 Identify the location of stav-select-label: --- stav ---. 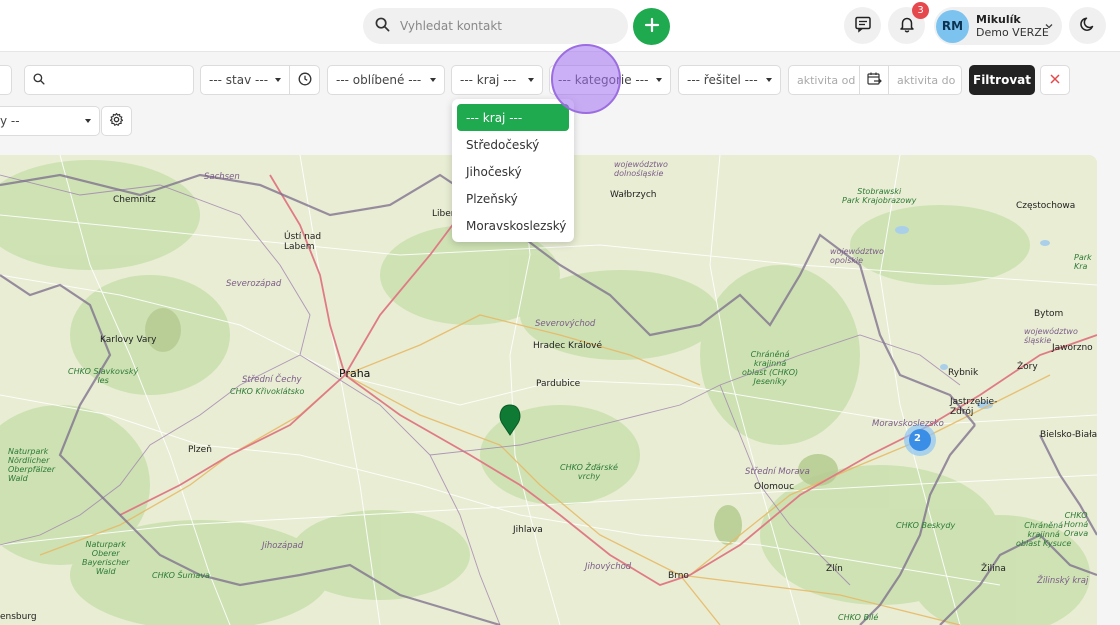
(239, 80).